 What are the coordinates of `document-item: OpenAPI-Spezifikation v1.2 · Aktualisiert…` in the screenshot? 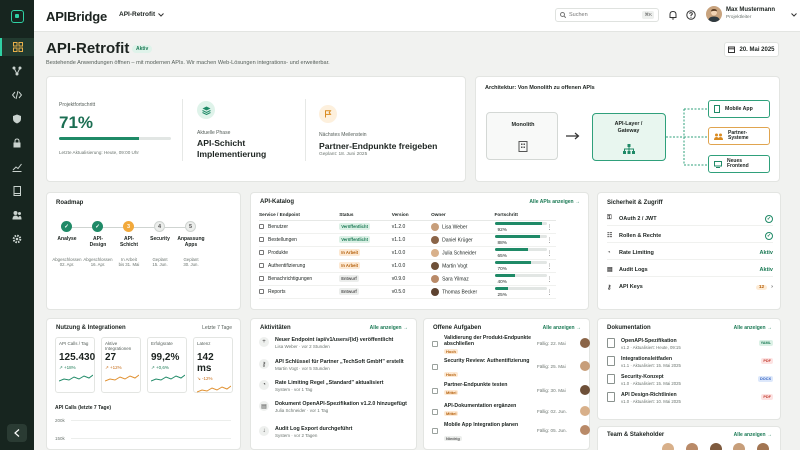 It's located at (691, 347).